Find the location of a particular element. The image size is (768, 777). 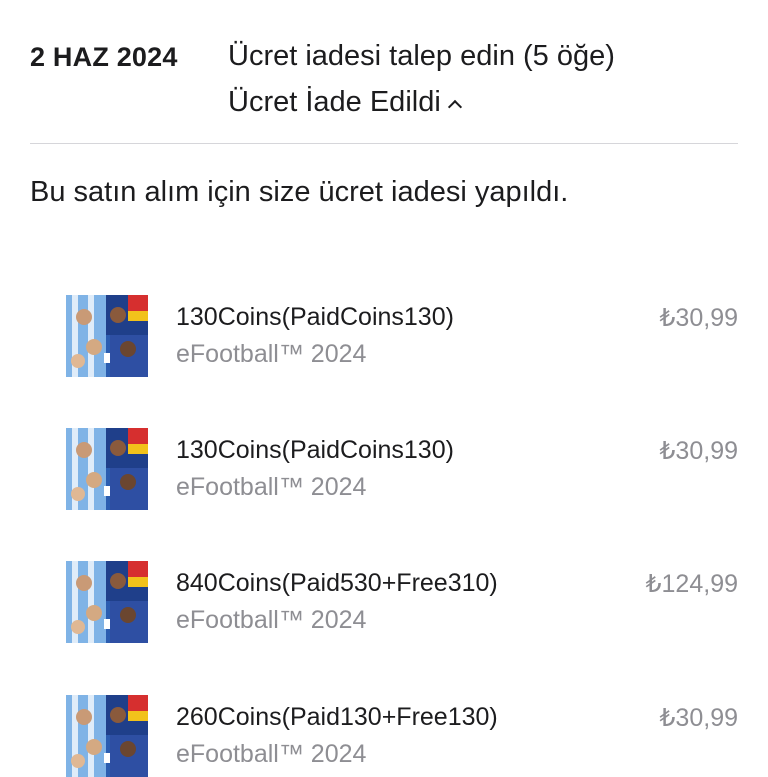

purchase-date: 2 HAZ 2024 is located at coordinates (104, 57).